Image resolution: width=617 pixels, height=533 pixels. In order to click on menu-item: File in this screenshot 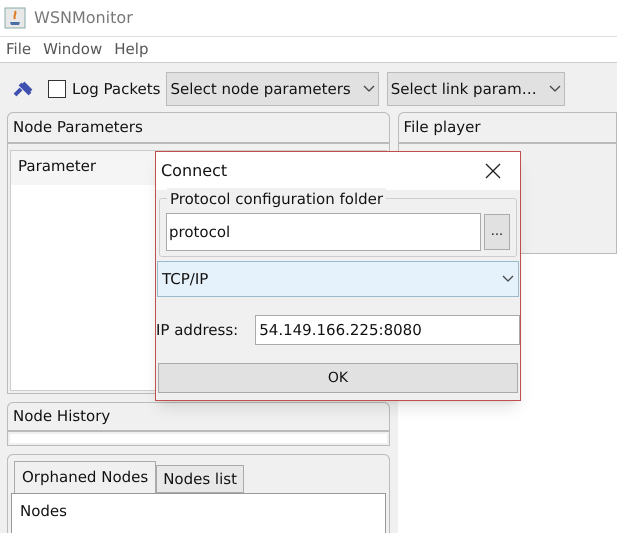, I will do `click(19, 49)`.